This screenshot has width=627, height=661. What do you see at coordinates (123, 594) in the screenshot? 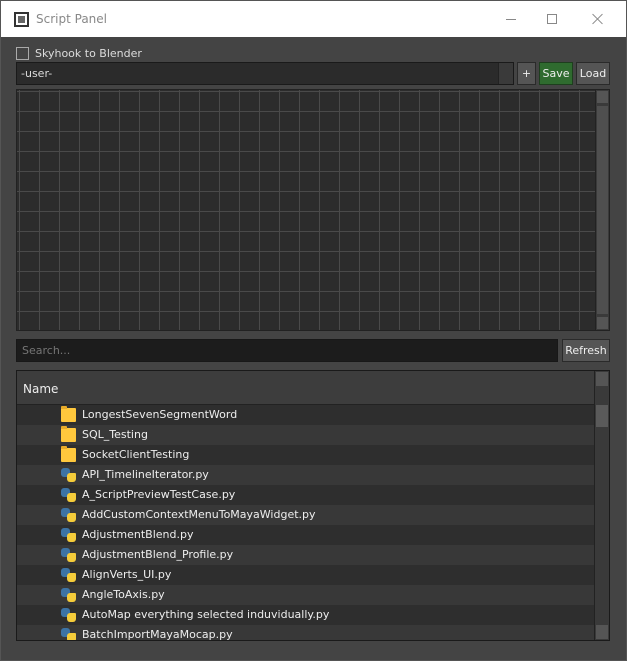
I see `tree-row-label: AngleToAxis.py` at bounding box center [123, 594].